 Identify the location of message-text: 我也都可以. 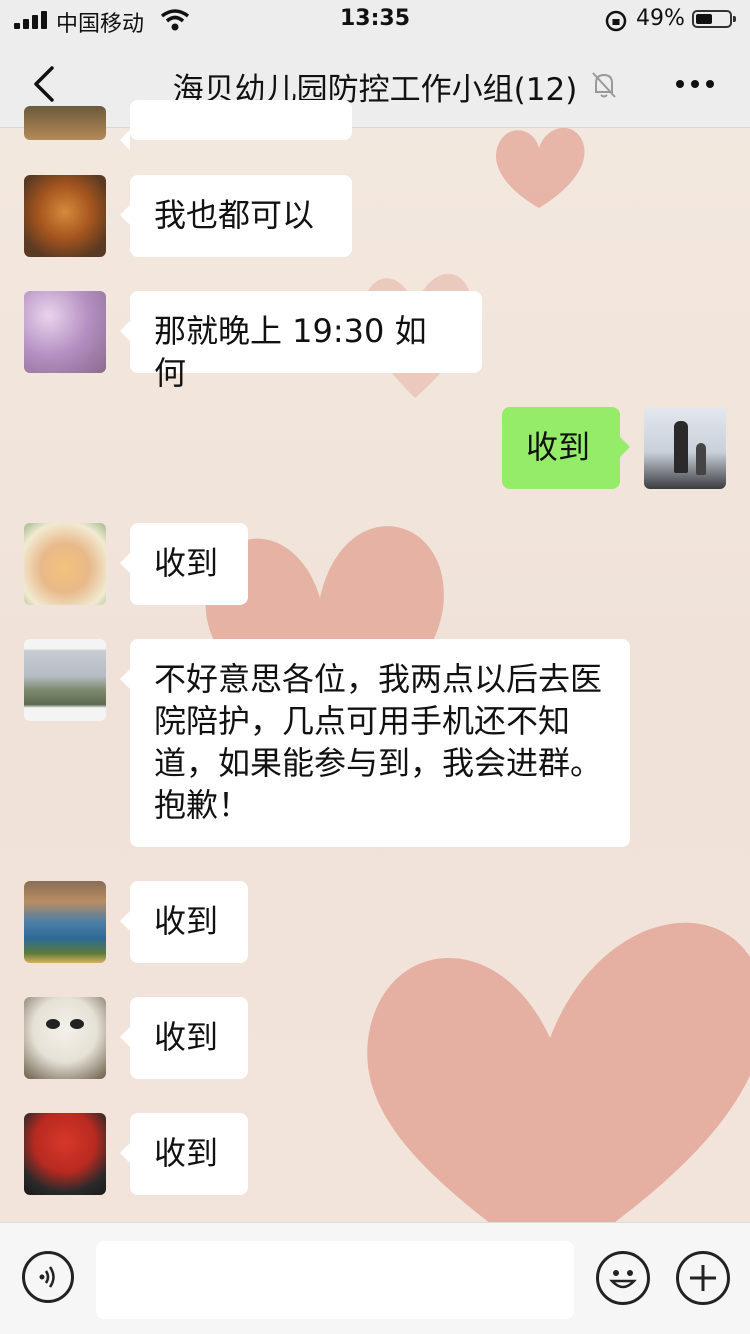
(234, 215).